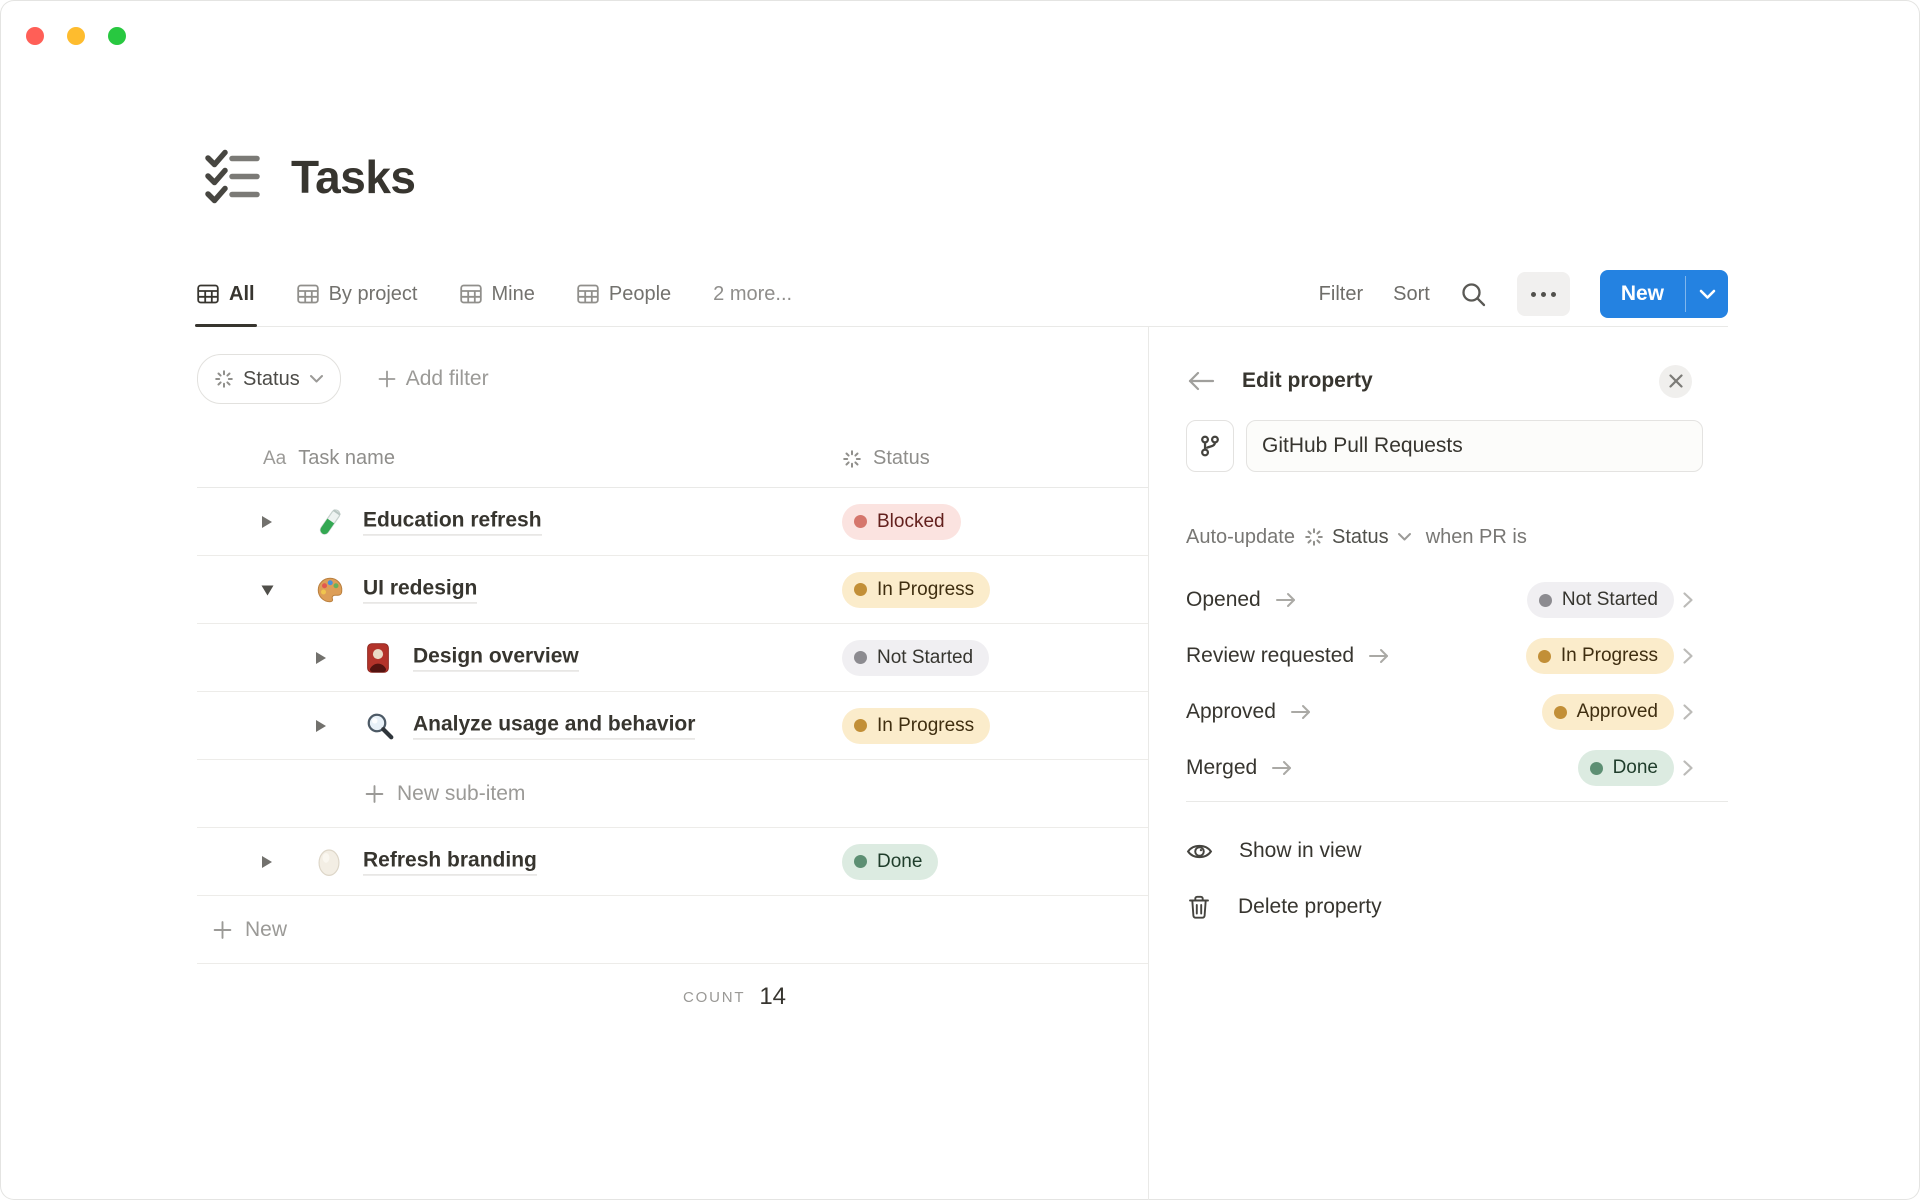 The image size is (1920, 1200). I want to click on tab-all: All, so click(226, 294).